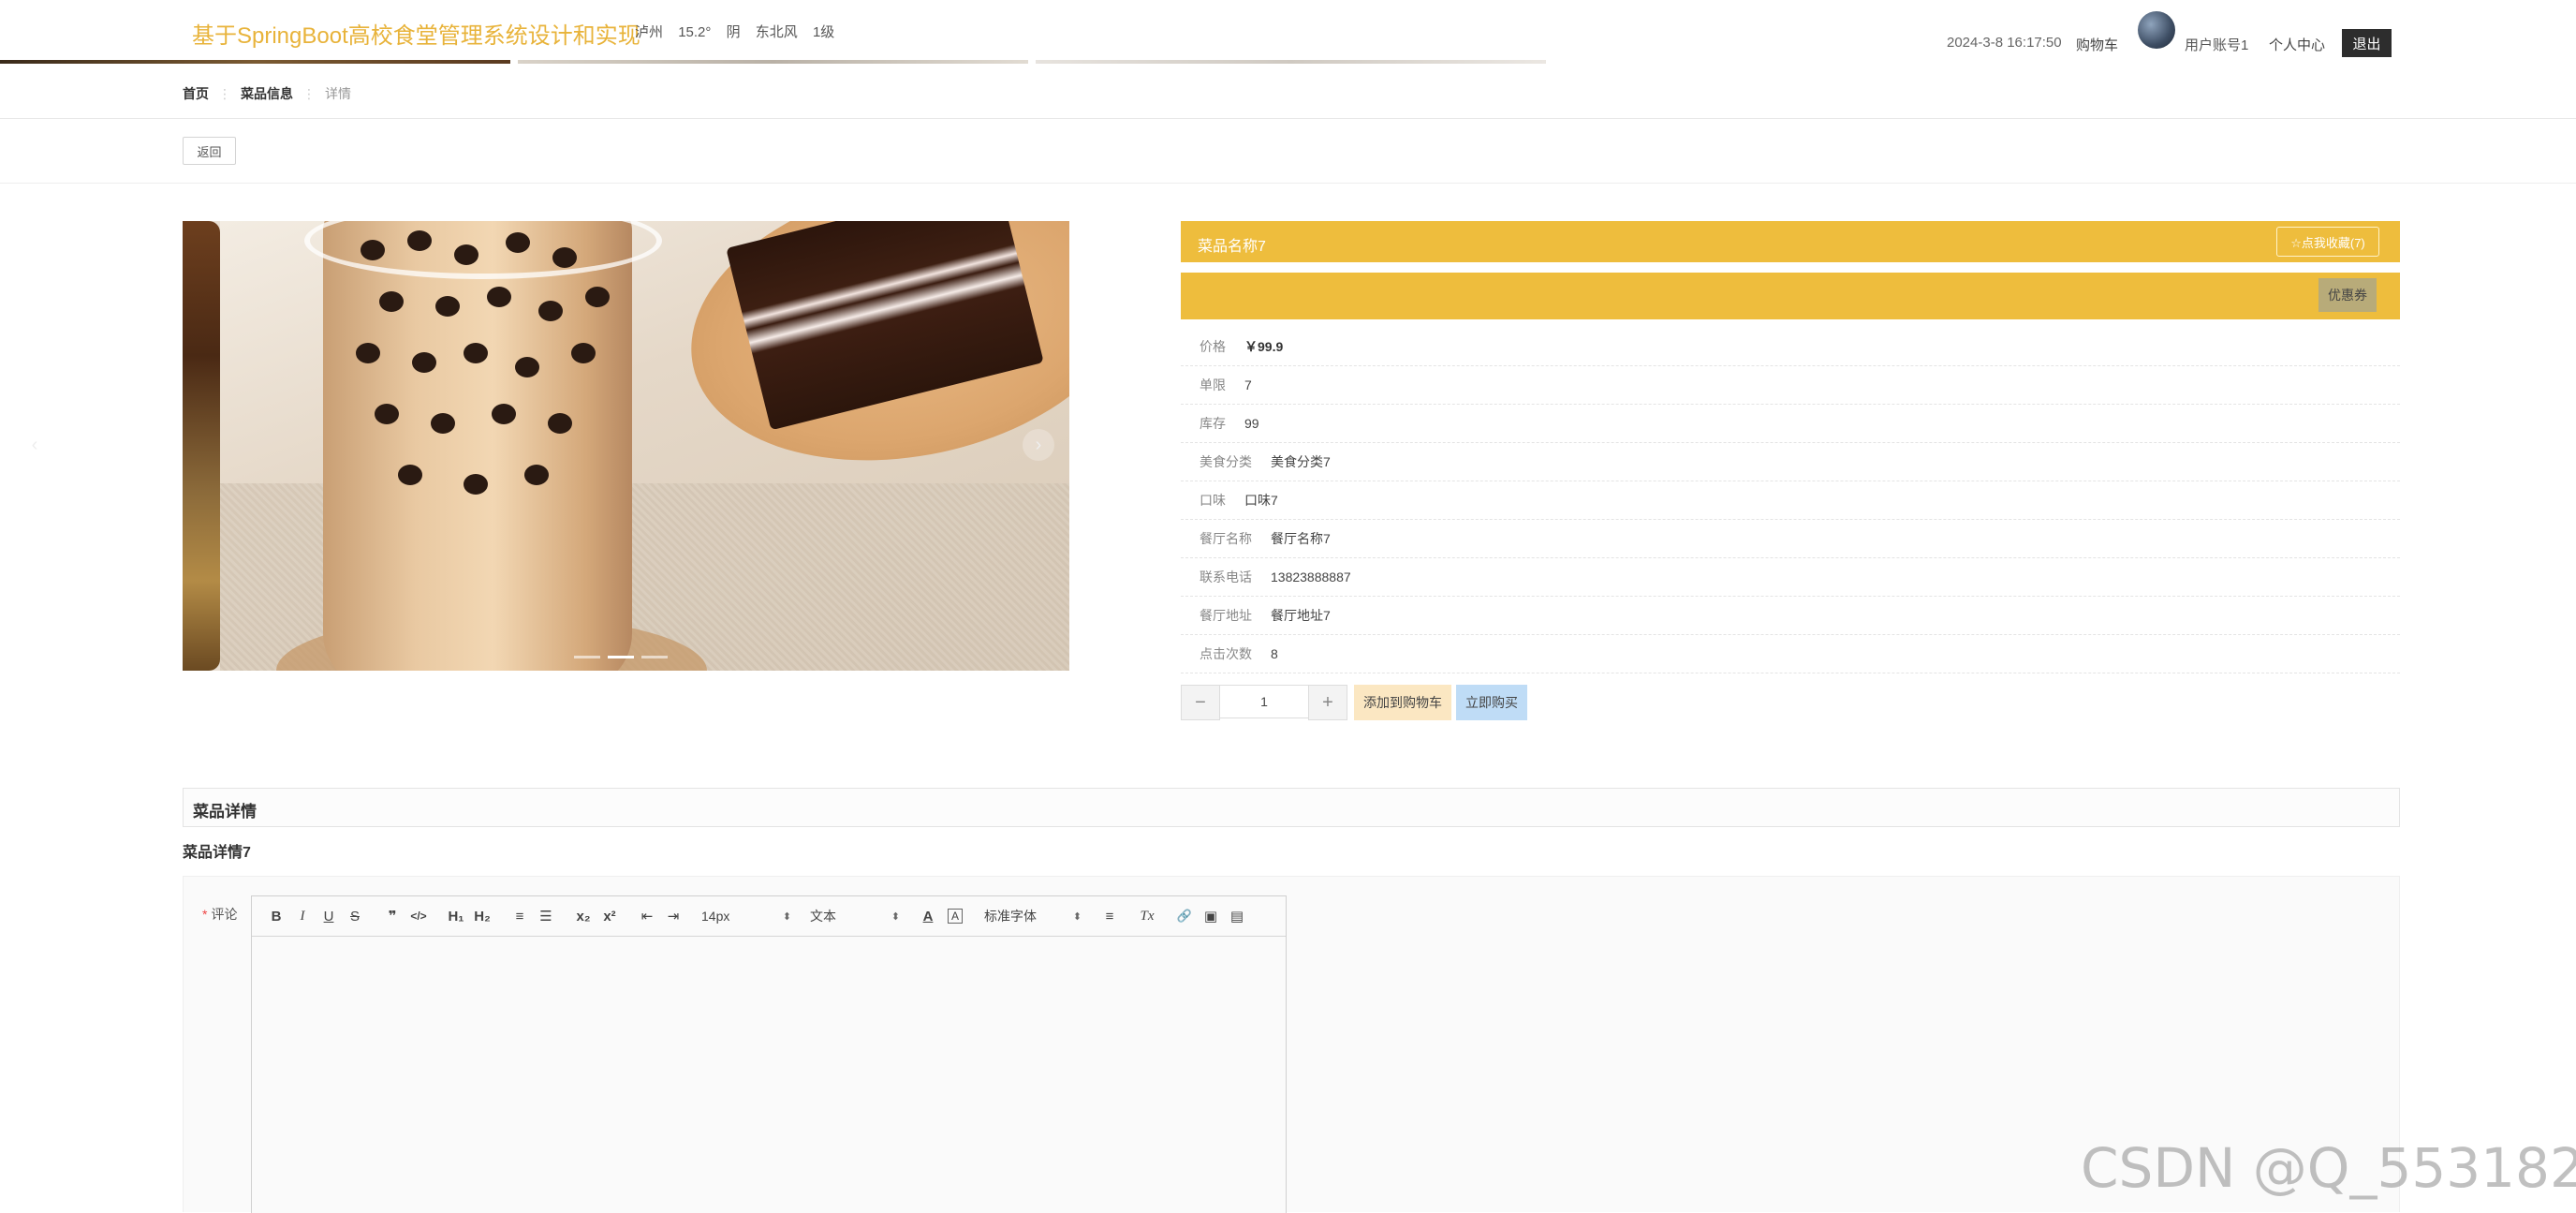 The height and width of the screenshot is (1213, 2576). What do you see at coordinates (1184, 916) in the screenshot?
I see `link-icon: 🔗` at bounding box center [1184, 916].